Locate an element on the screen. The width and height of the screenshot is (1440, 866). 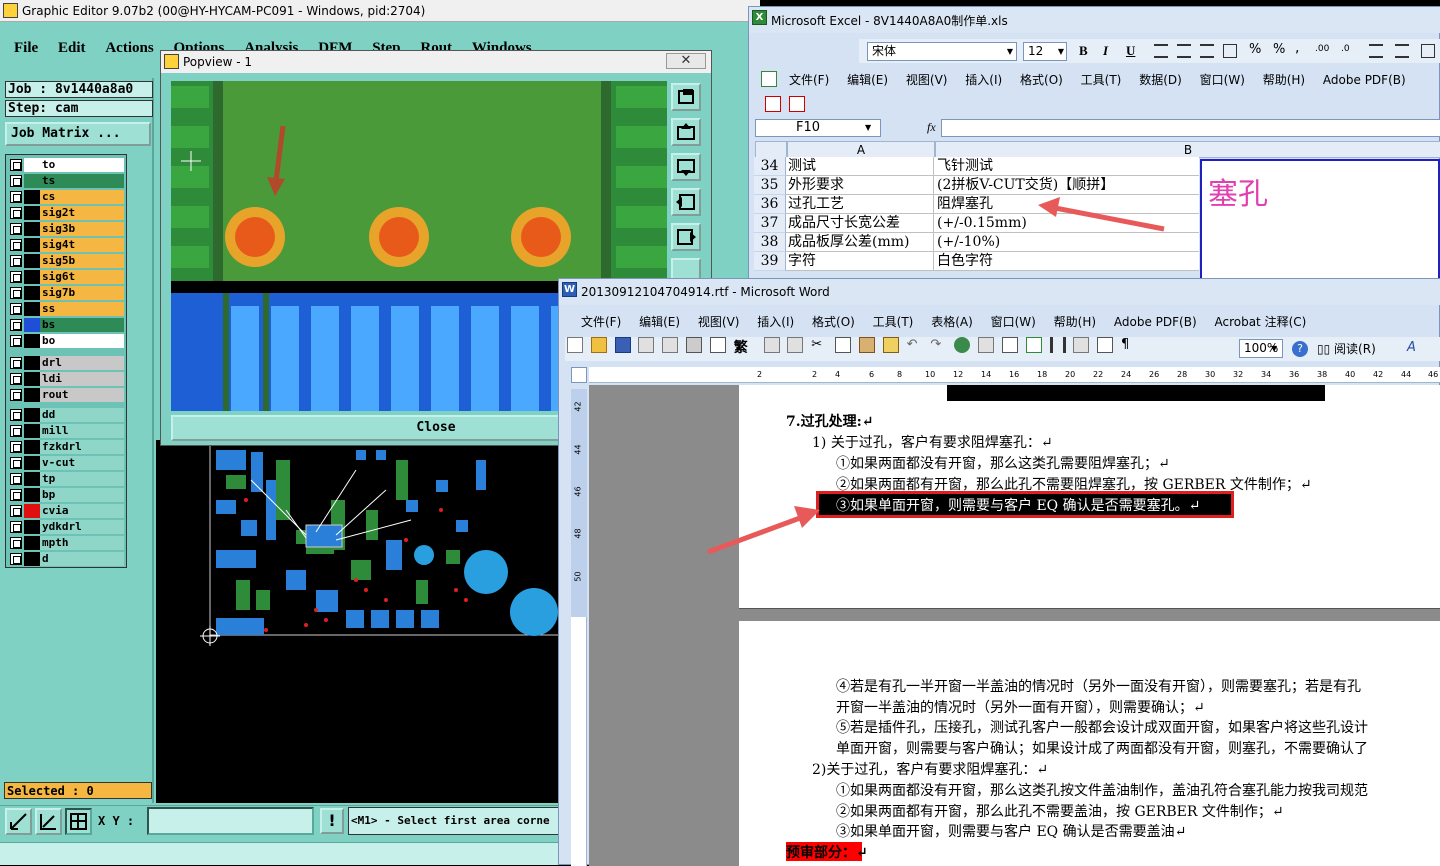
insert-excel-icon is located at coordinates (1033, 345).